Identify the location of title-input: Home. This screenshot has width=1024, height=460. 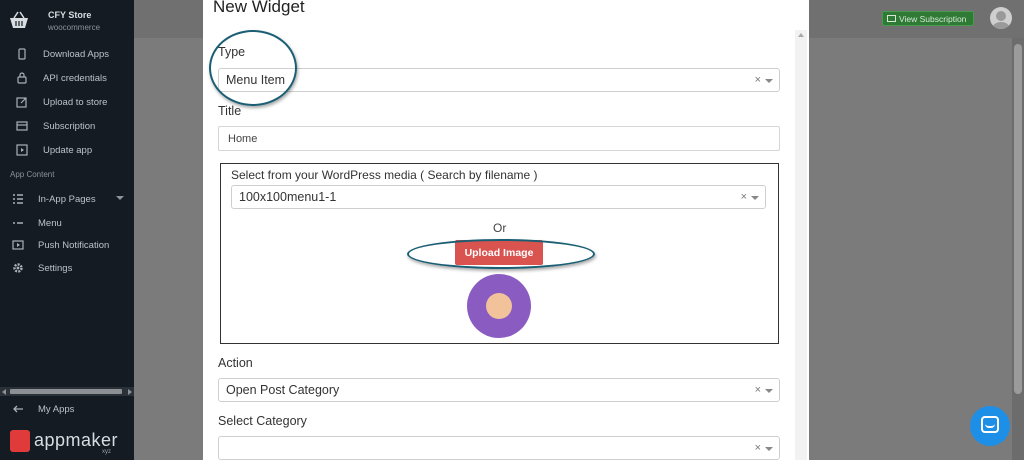
(499, 138).